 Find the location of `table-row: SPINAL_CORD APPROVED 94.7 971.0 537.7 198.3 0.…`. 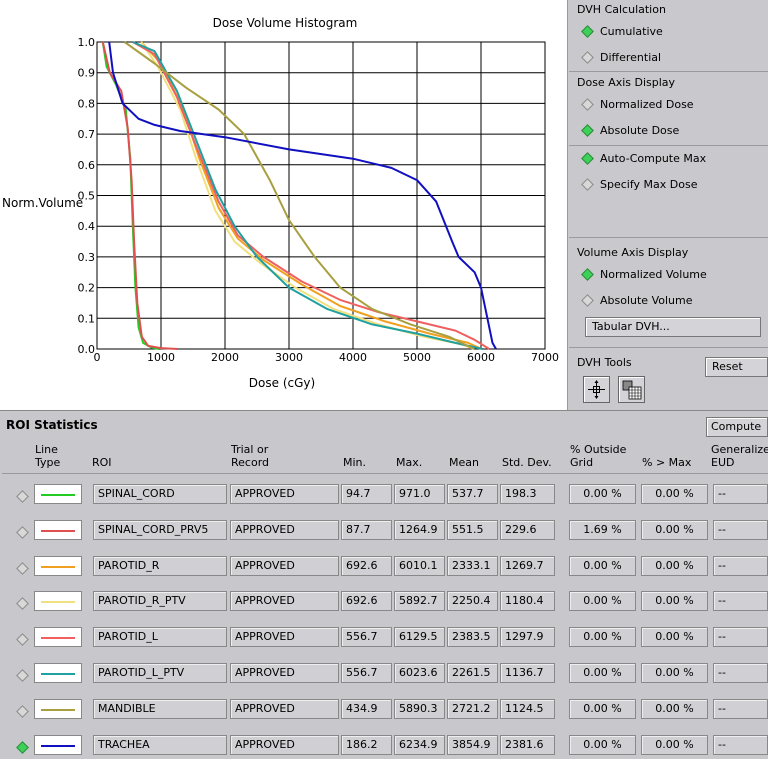

table-row: SPINAL_CORD APPROVED 94.7 971.0 537.7 198.3 0.… is located at coordinates (385, 500).